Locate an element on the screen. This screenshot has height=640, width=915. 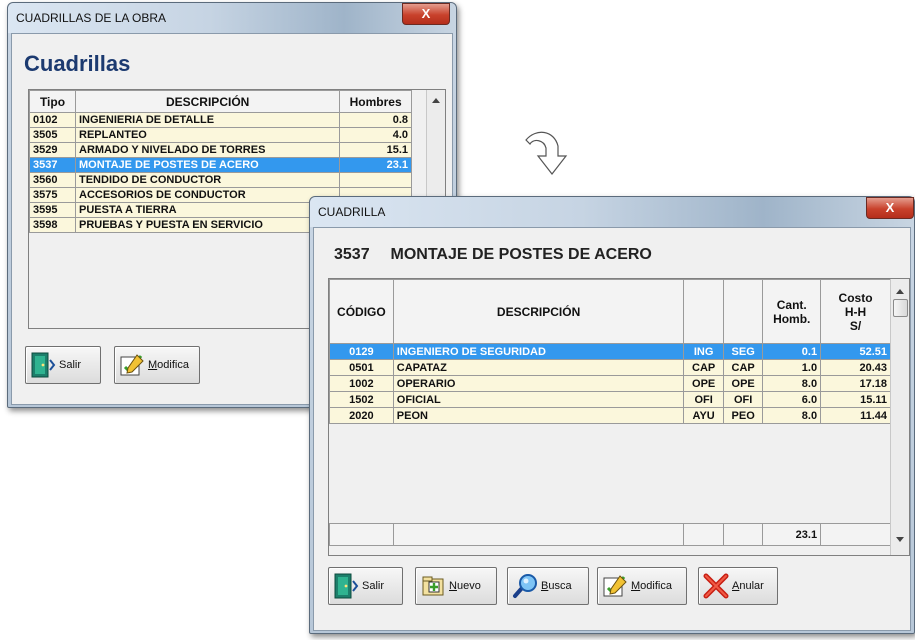
anular-rest: nular is located at coordinates (751, 586).